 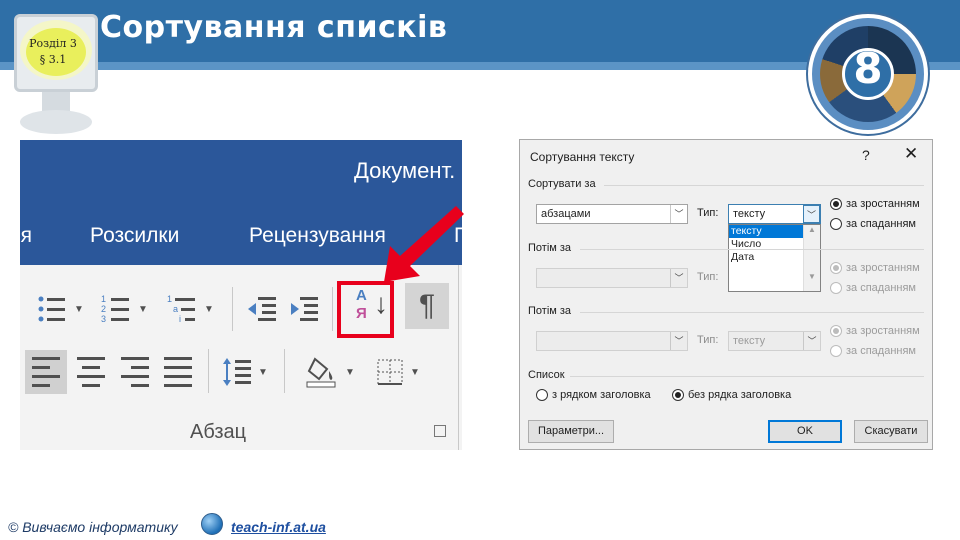 I want to click on type-label-2: Тип:, so click(x=708, y=277).